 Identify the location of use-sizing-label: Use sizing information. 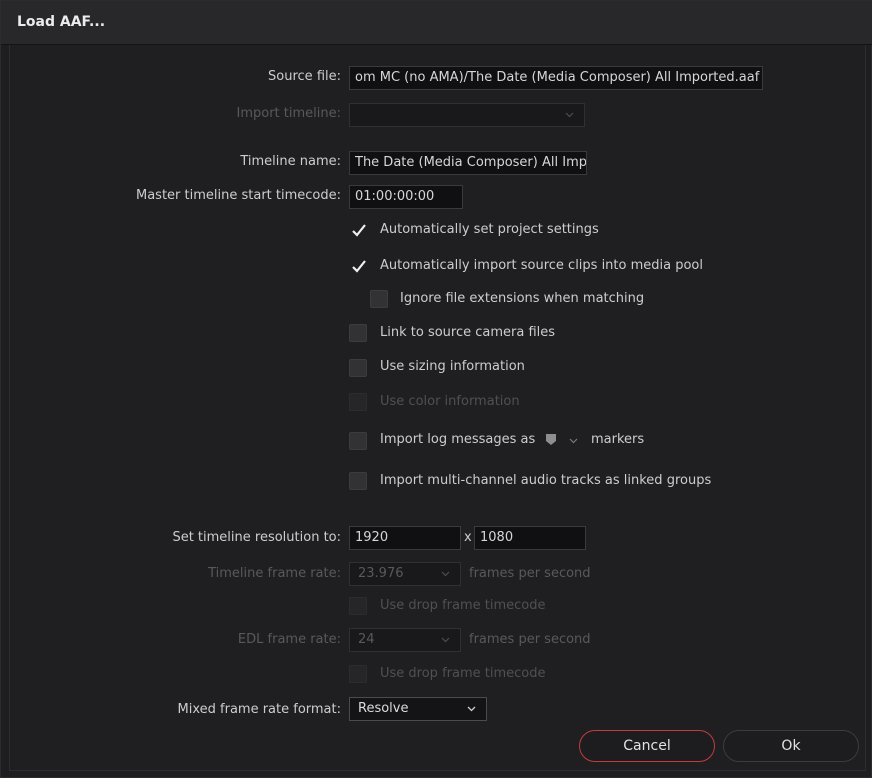
(452, 366).